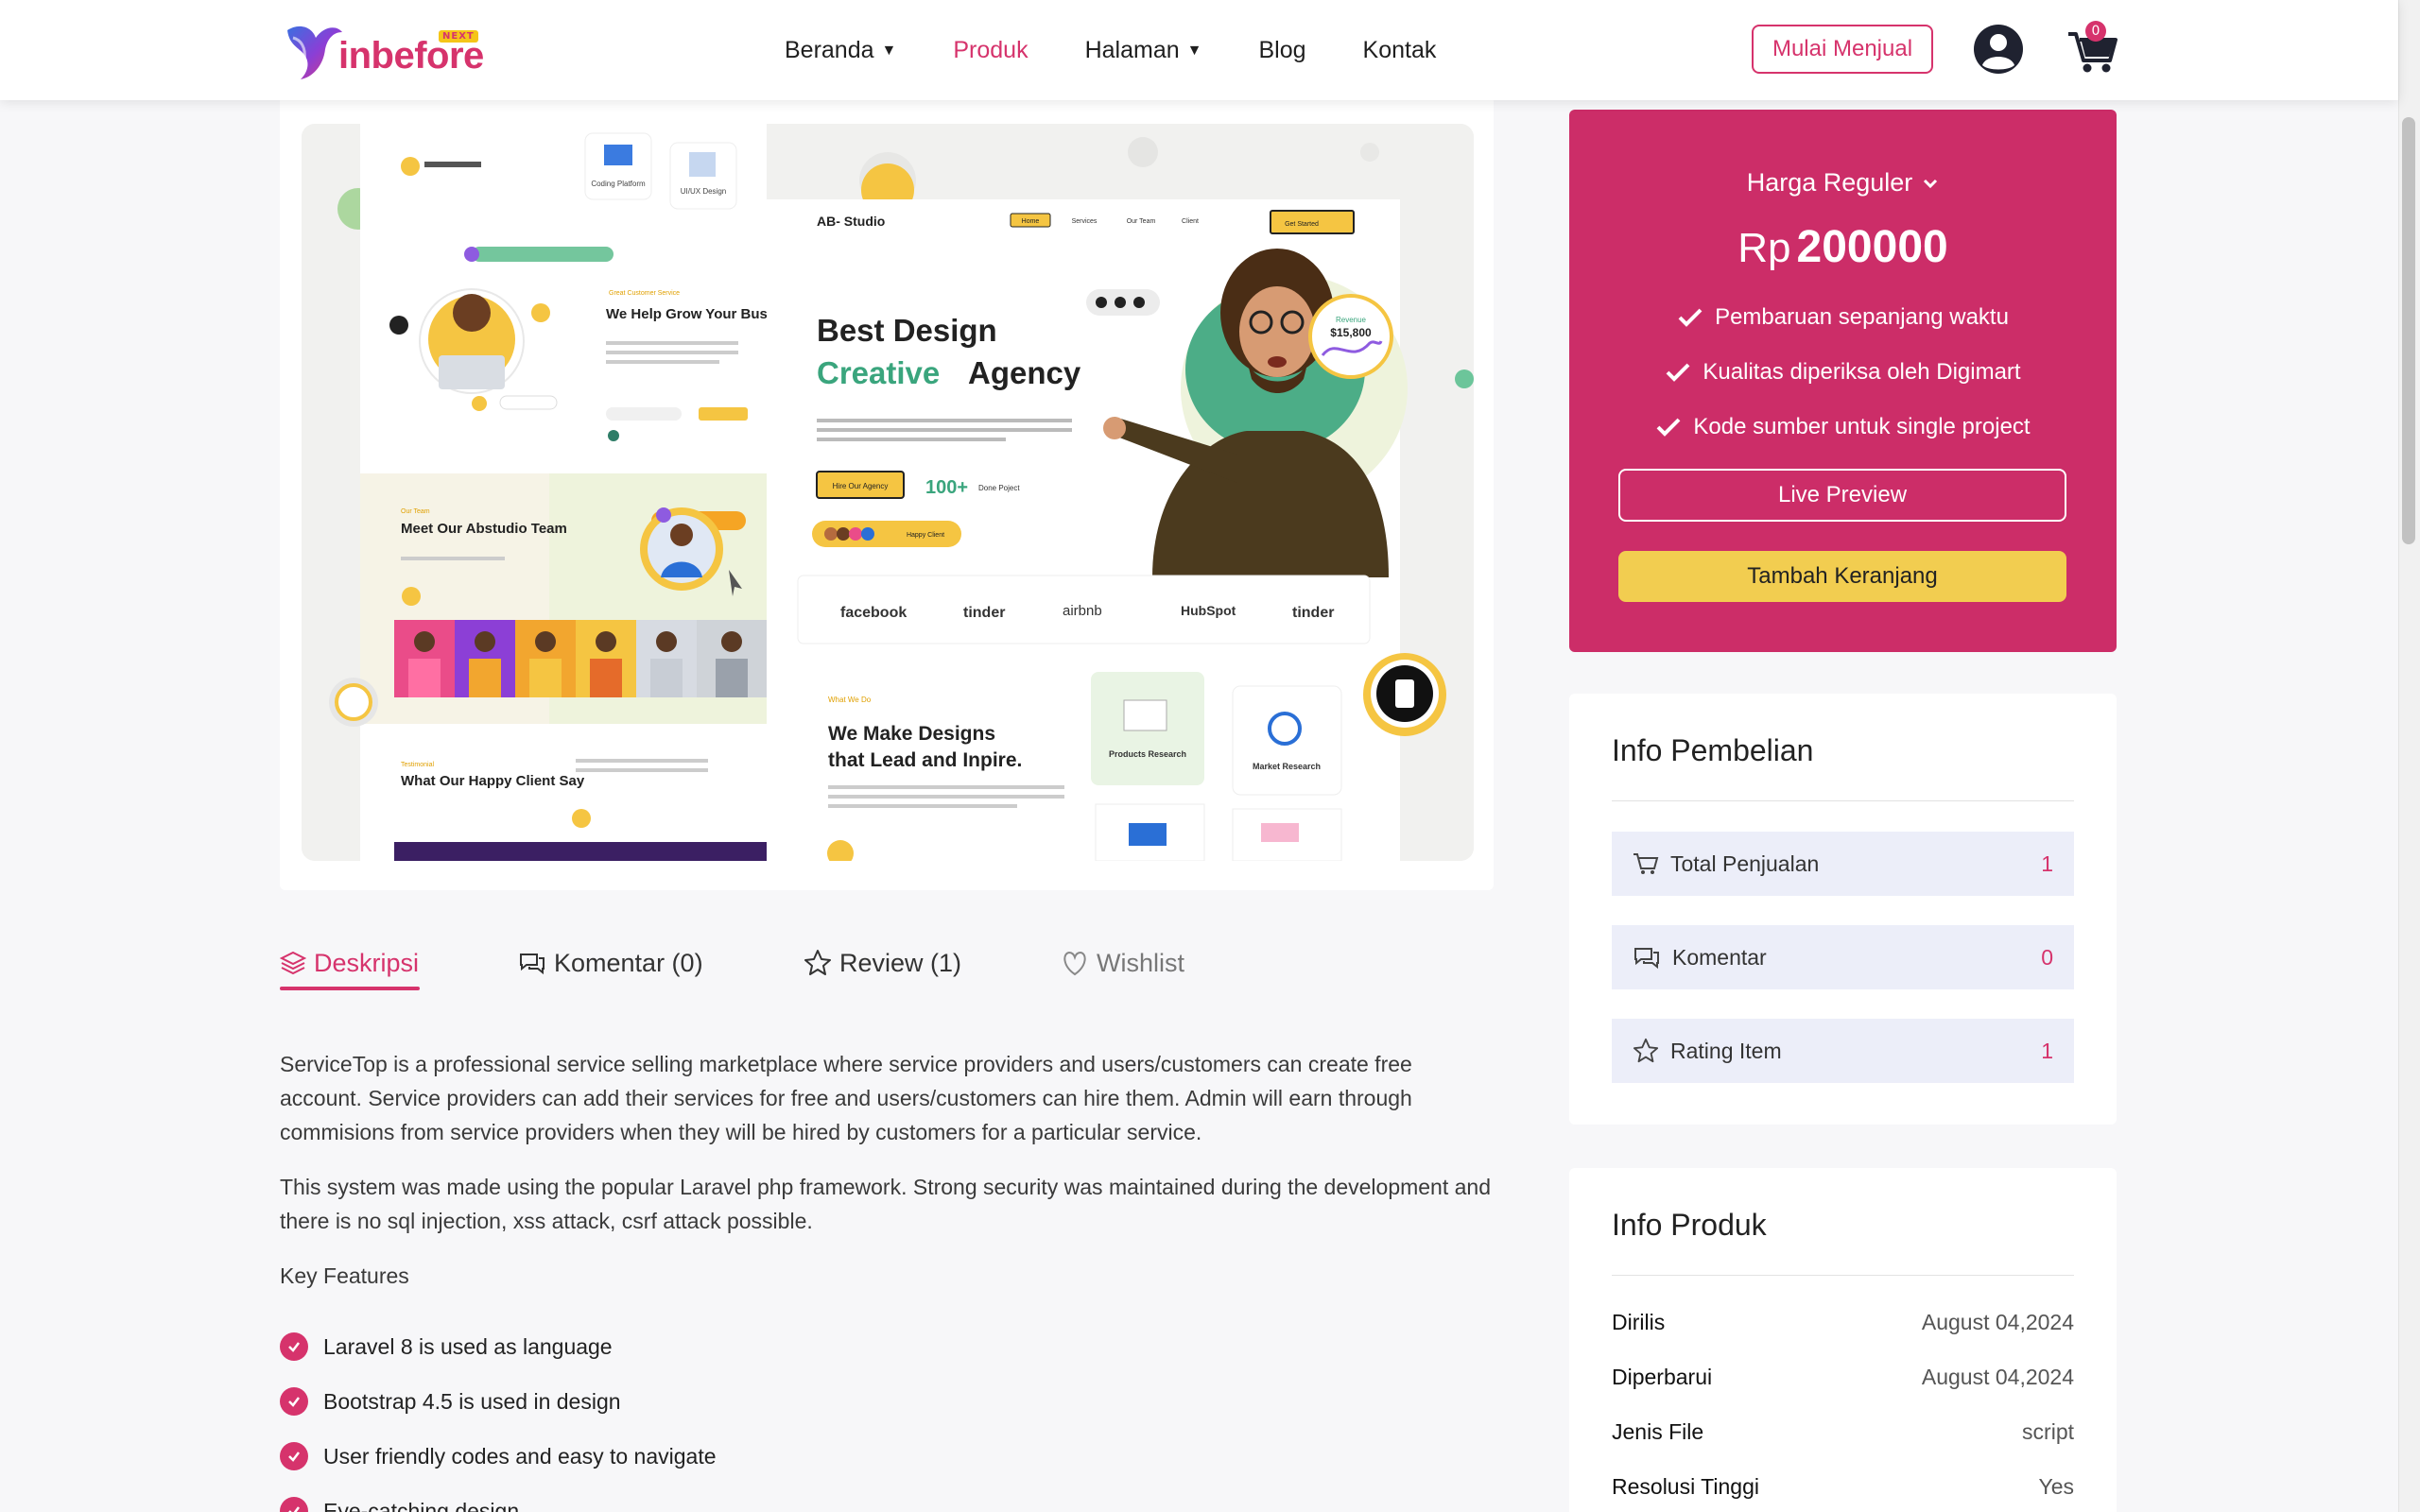  I want to click on info-value: August 04,2024, so click(1998, 1377).